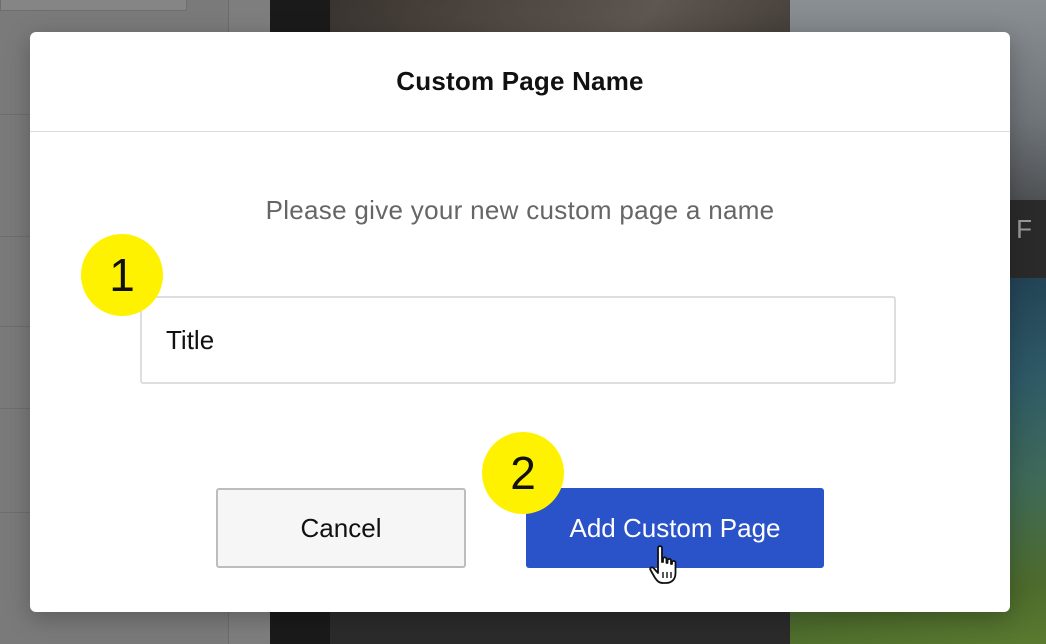 The height and width of the screenshot is (644, 1046). What do you see at coordinates (520, 210) in the screenshot?
I see `dialog-instructions: Please give your new custom page a name` at bounding box center [520, 210].